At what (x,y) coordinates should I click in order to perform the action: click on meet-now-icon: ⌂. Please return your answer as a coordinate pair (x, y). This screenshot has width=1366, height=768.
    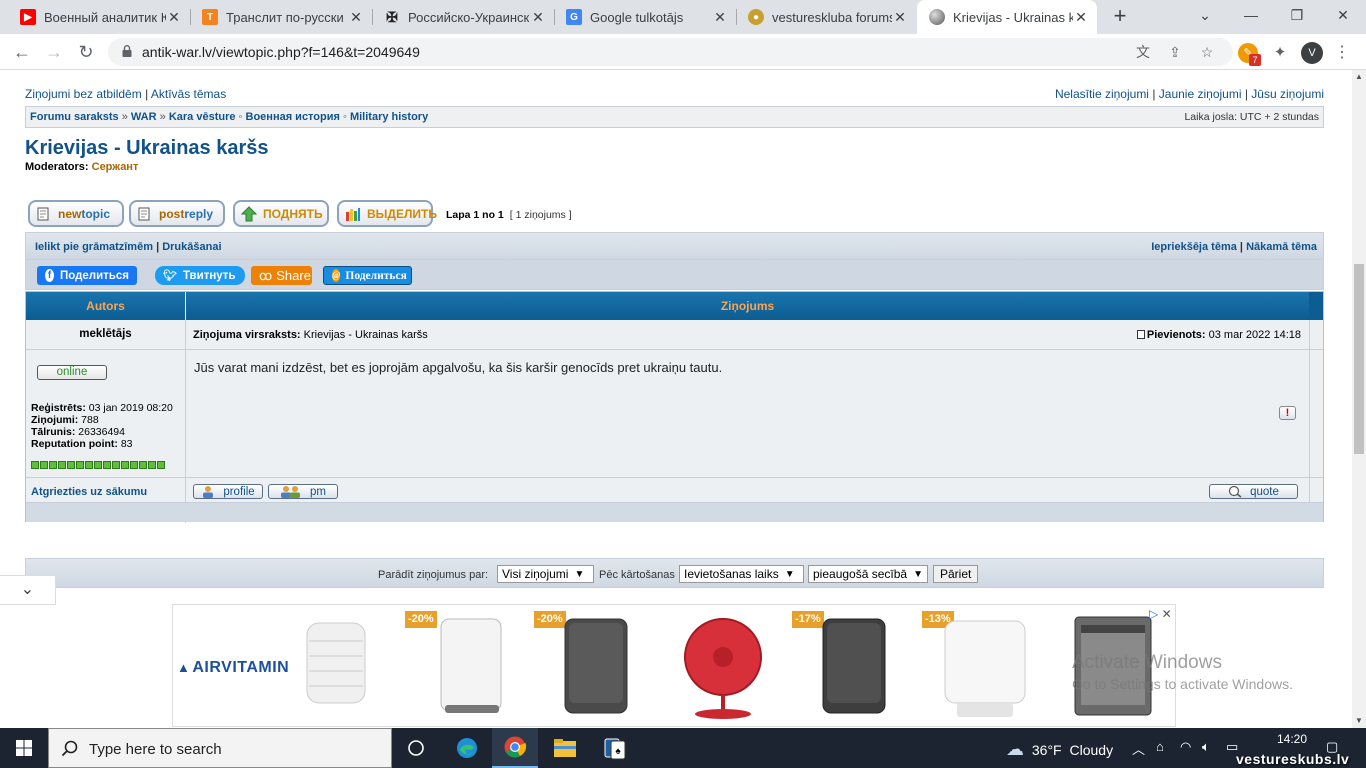
    Looking at the image, I should click on (1160, 746).